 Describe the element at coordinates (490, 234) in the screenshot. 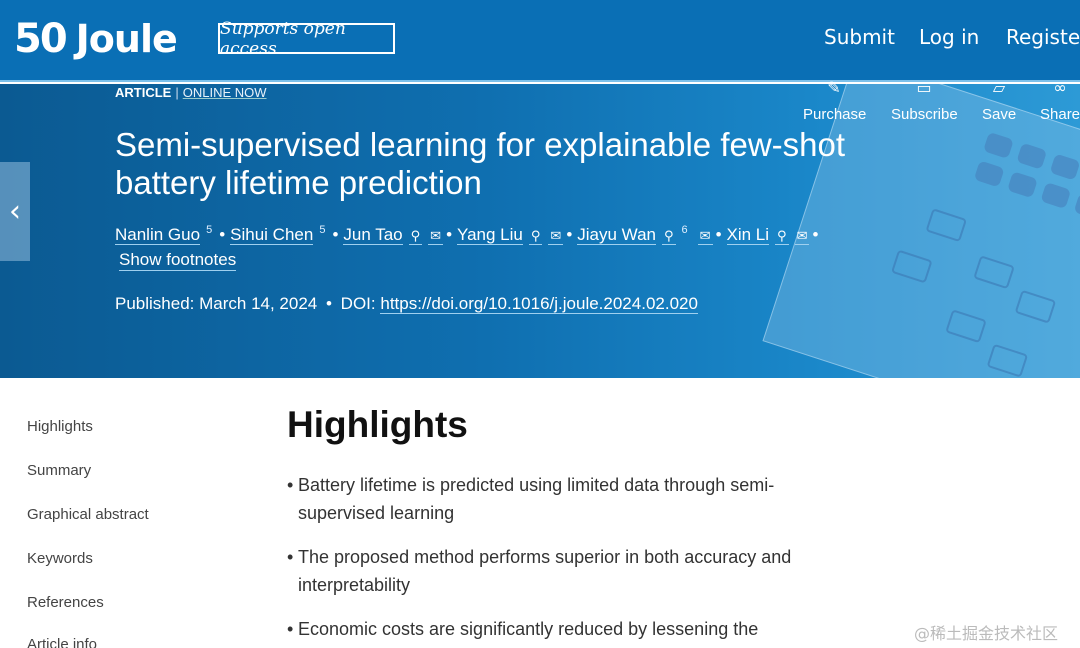

I see `author-name: Yang Liu` at that location.